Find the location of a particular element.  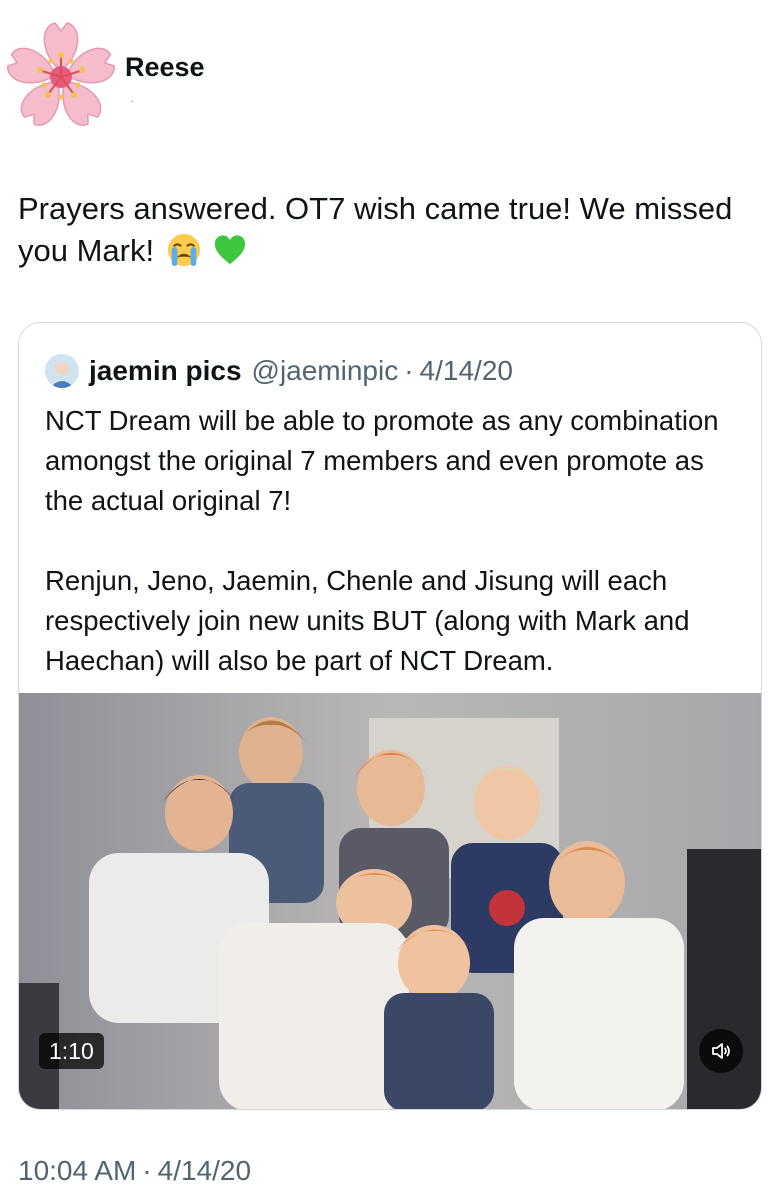

quoted-handle: @jaeminpic is located at coordinates (325, 371).